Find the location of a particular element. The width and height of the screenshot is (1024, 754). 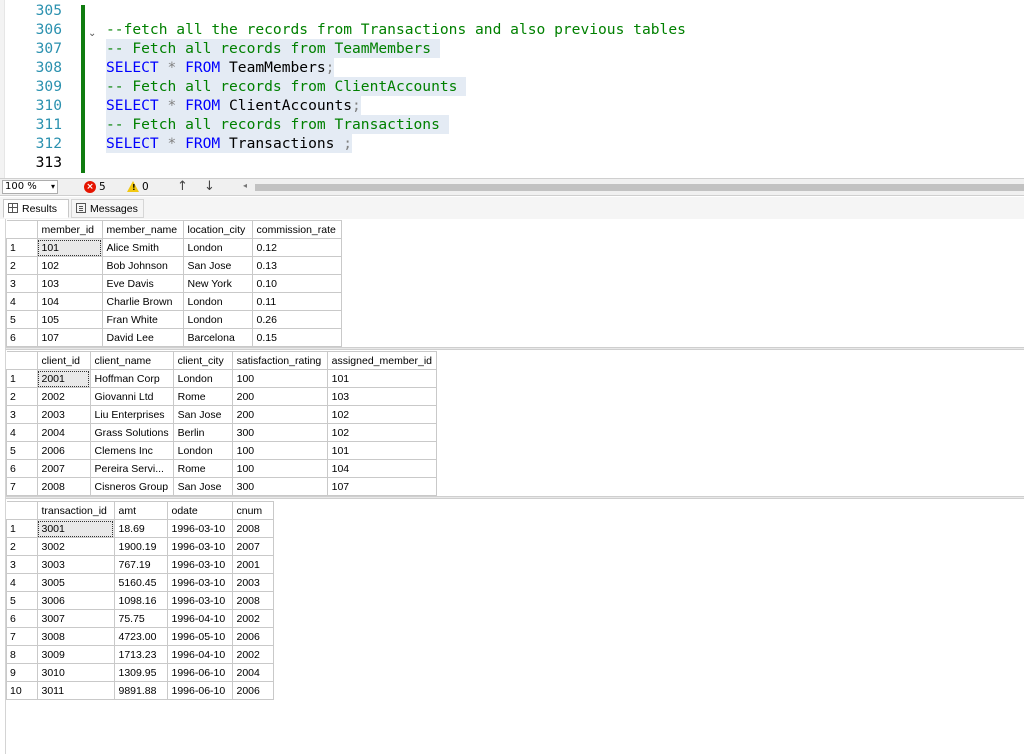

table-cell: 3007 is located at coordinates (75, 618).